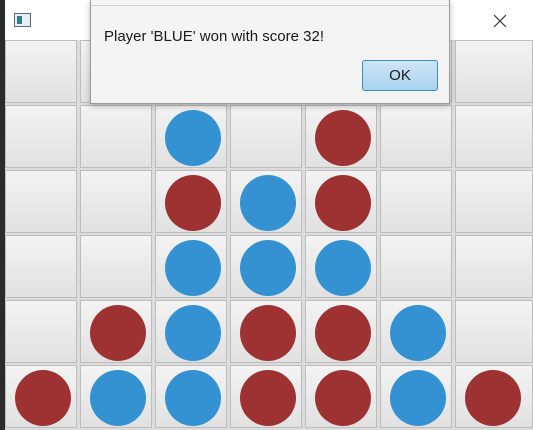  Describe the element at coordinates (22, 20) in the screenshot. I see `app-icon` at that location.